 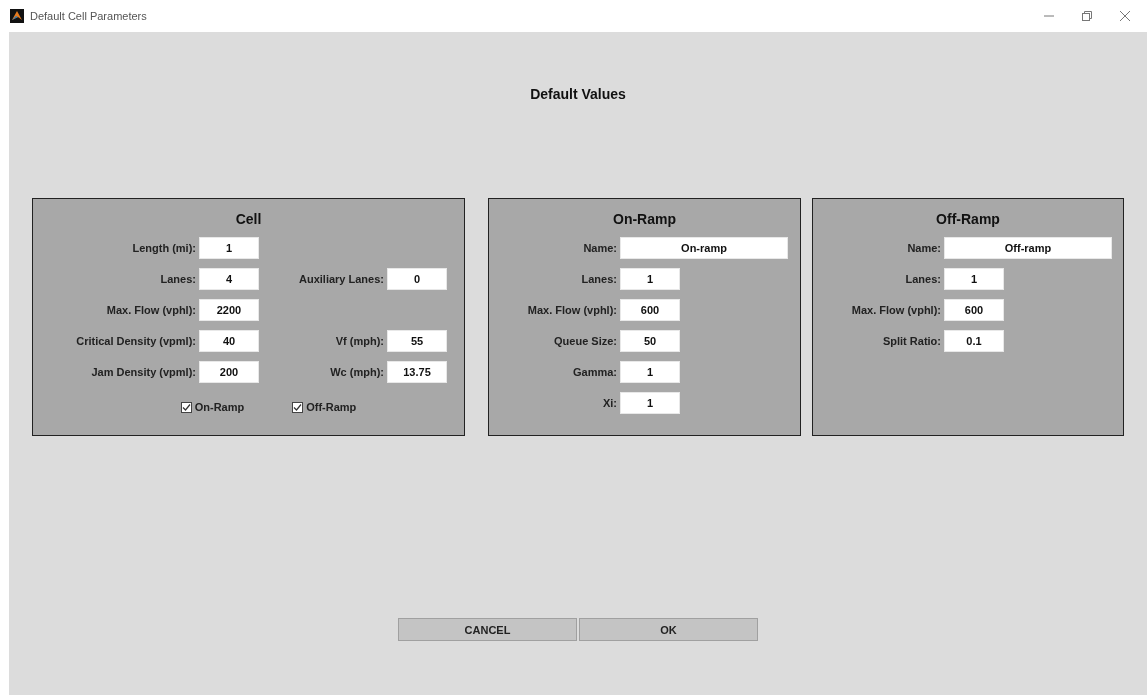 I want to click on input-field: 4, so click(x=229, y=279).